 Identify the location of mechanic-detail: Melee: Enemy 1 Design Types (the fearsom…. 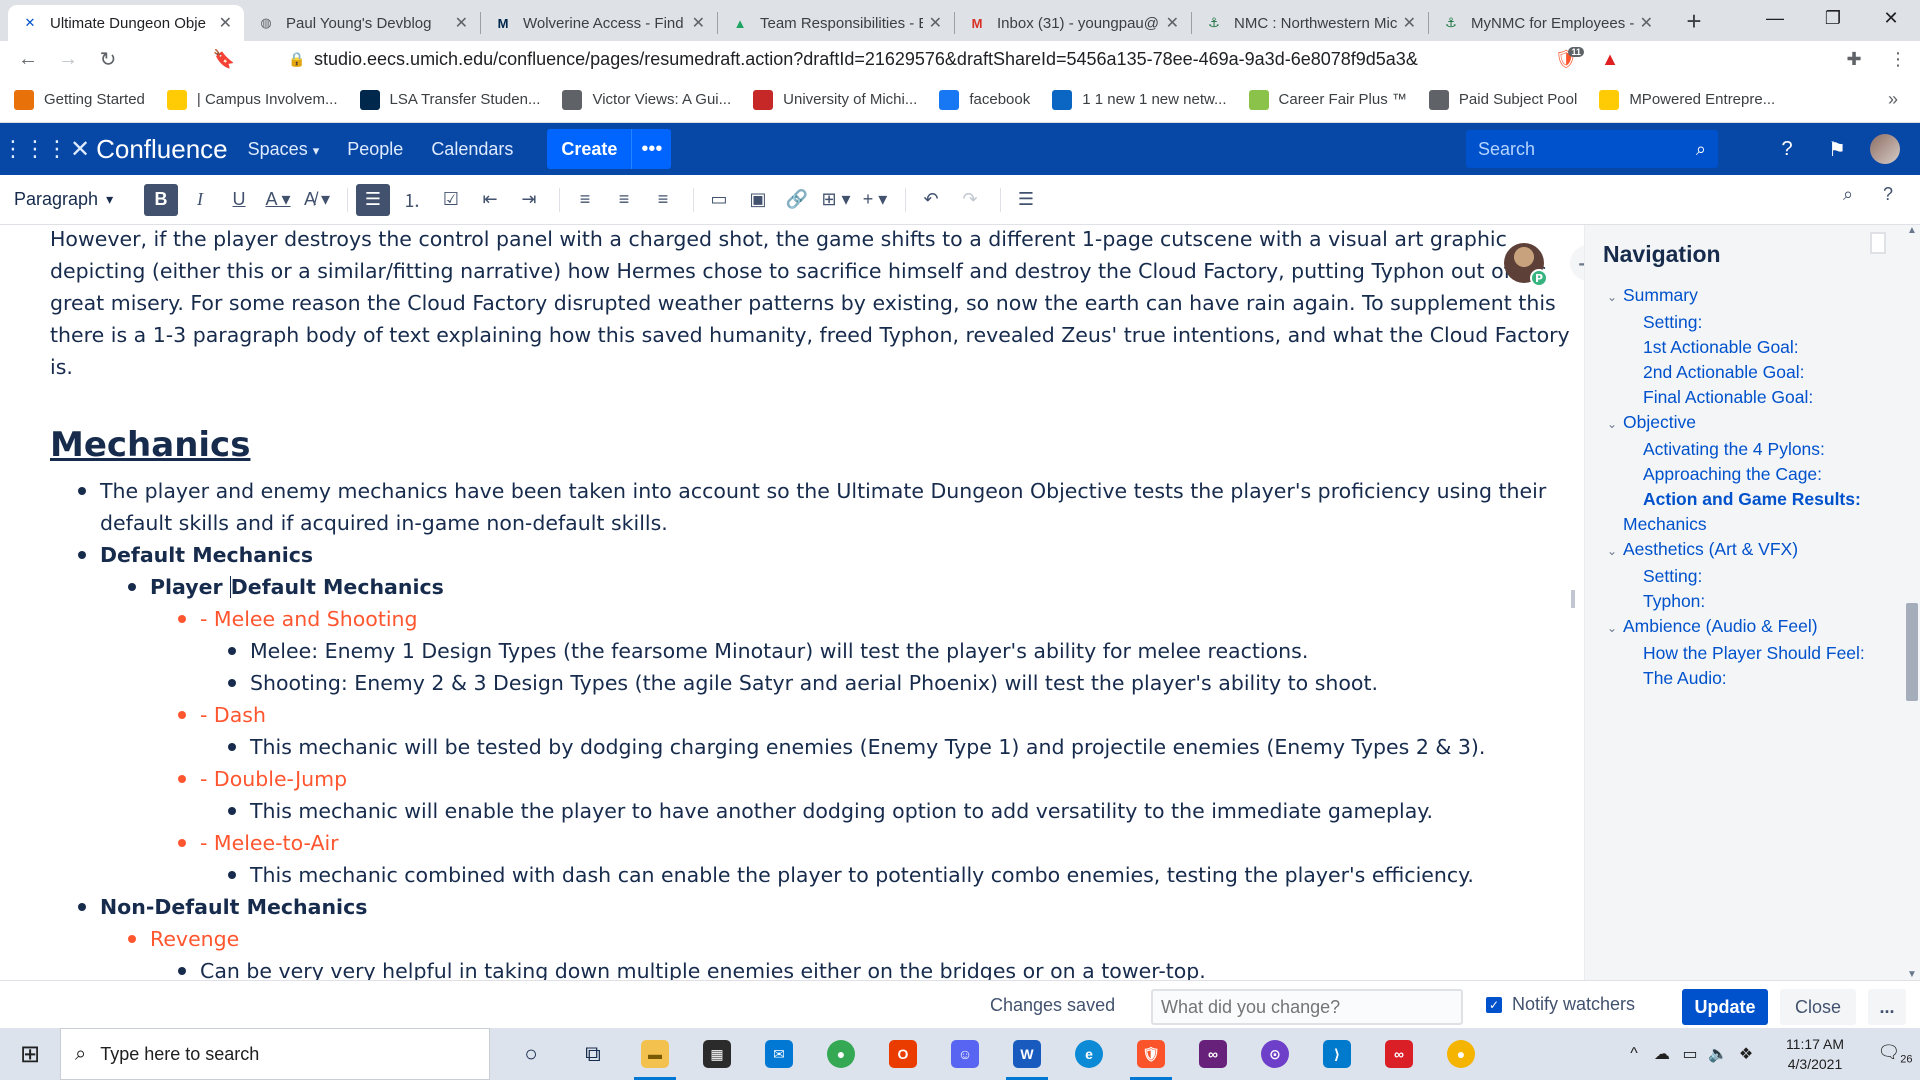
(899, 651).